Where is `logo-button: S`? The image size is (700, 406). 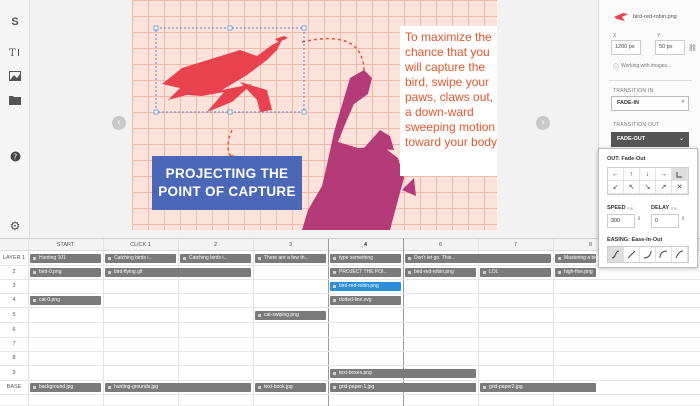
logo-button: S is located at coordinates (15, 22).